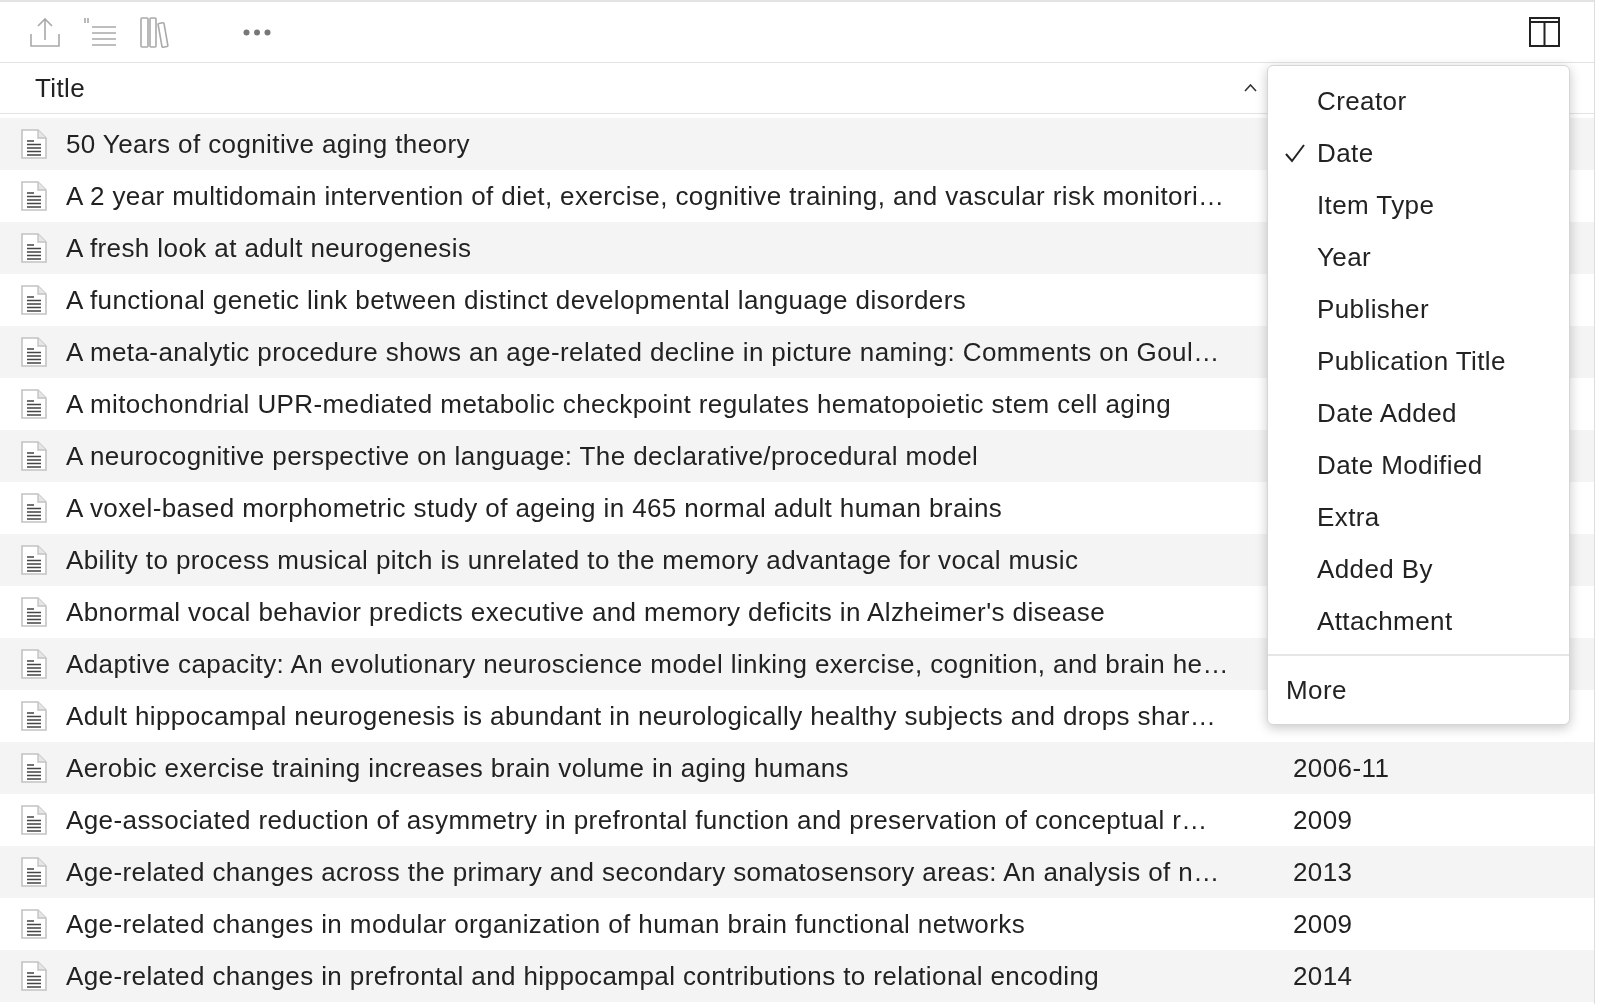 The image size is (1600, 1004). What do you see at coordinates (1418, 621) in the screenshot?
I see `menu-item: Attachment` at bounding box center [1418, 621].